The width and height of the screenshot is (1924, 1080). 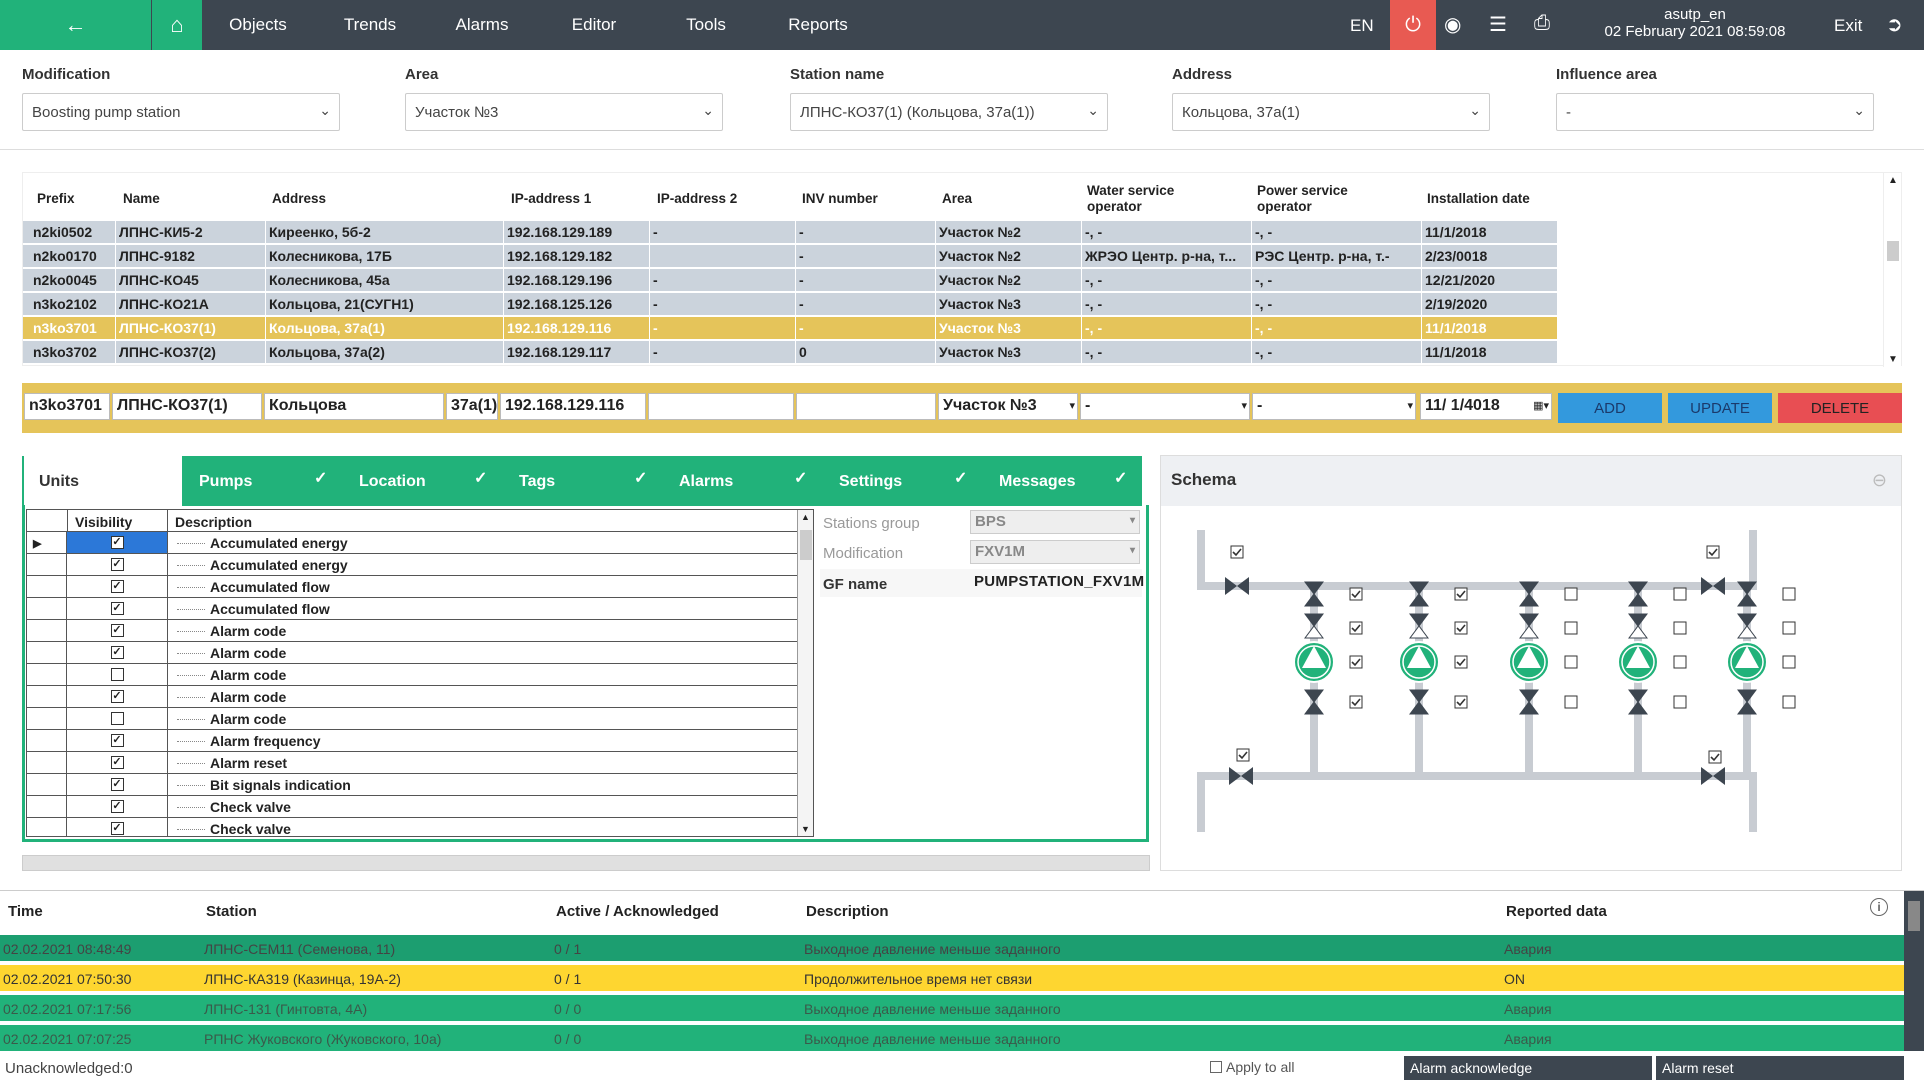 I want to click on collapse-icon: ⊖, so click(x=1879, y=480).